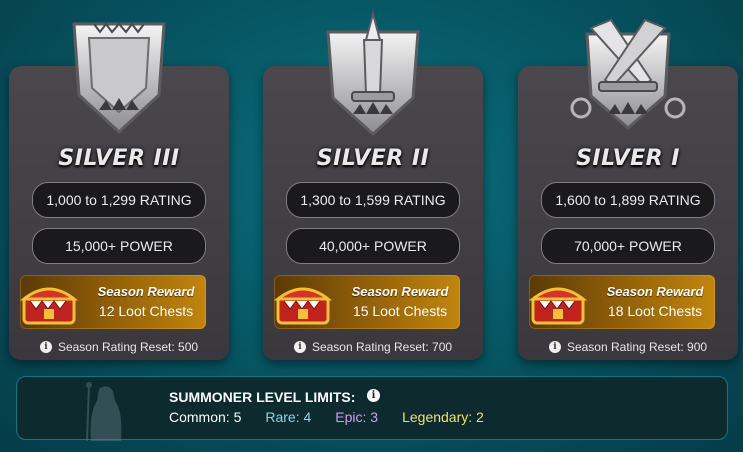 This screenshot has width=743, height=452. Describe the element at coordinates (146, 311) in the screenshot. I see `reward-chests: 12 Loot Chests` at that location.